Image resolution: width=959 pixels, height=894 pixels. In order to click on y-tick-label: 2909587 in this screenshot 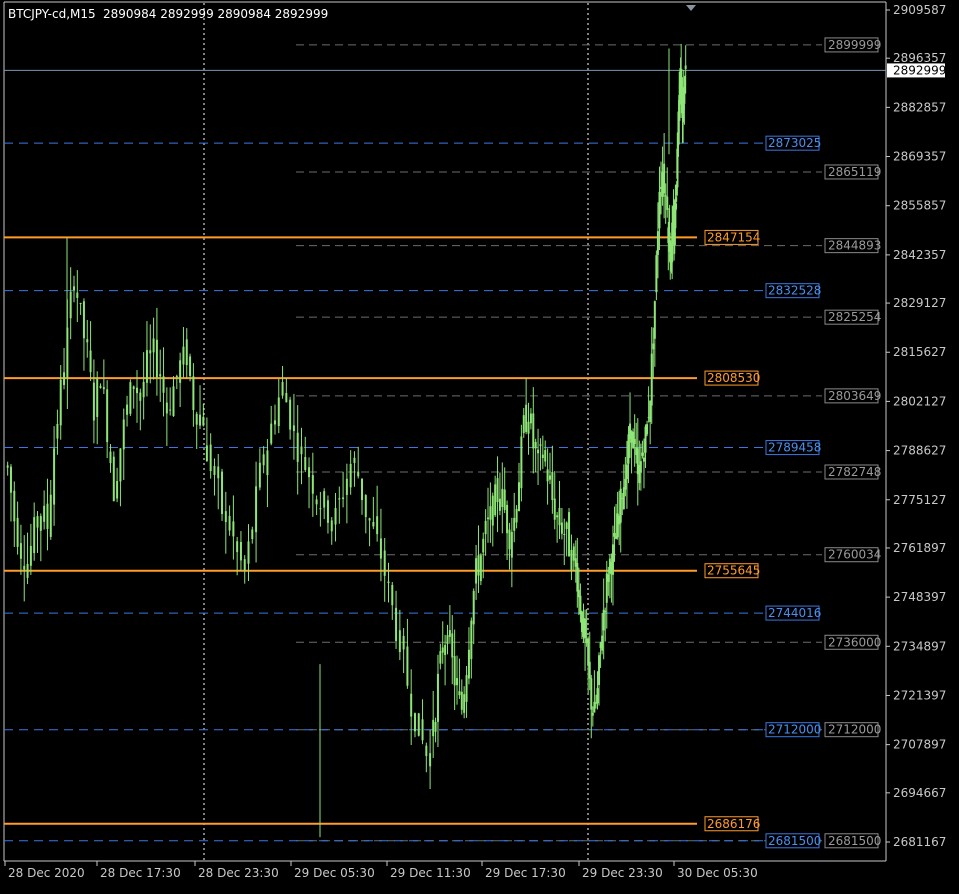, I will do `click(919, 10)`.